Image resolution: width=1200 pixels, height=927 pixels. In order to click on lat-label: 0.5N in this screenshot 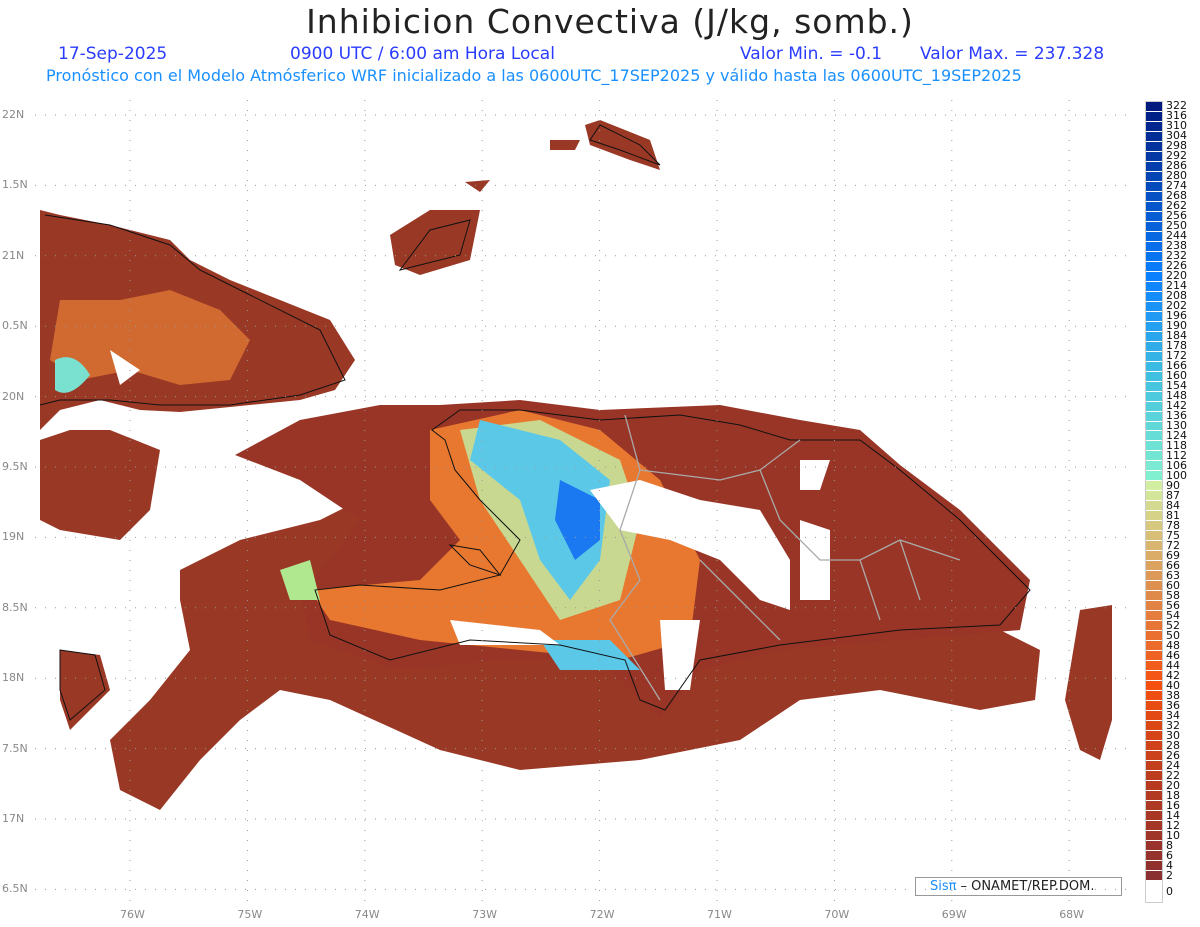, I will do `click(15, 326)`.